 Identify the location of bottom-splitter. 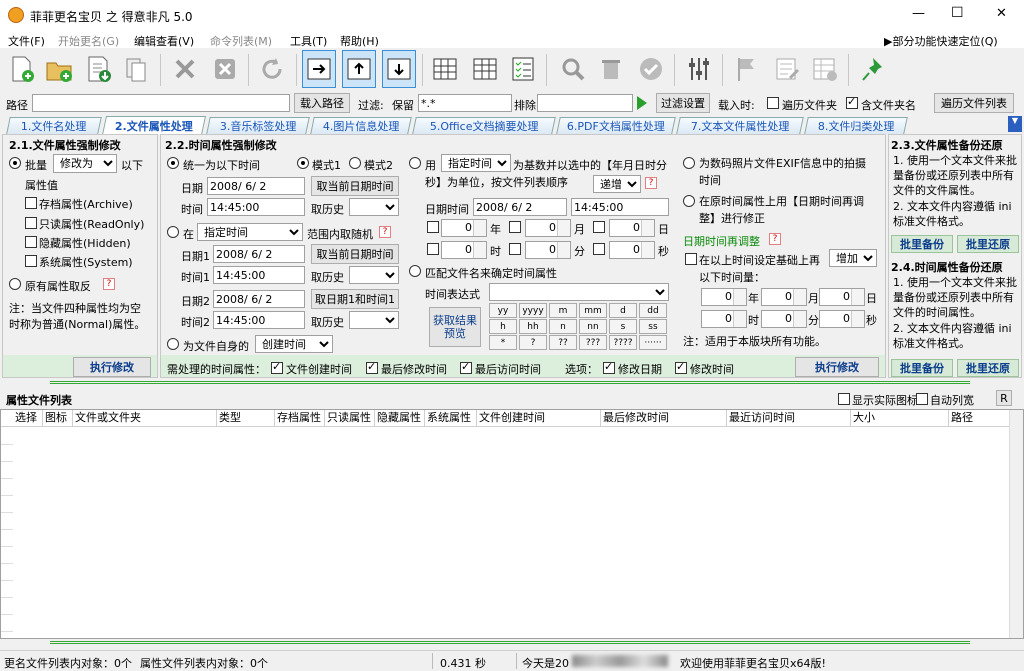
(510, 642).